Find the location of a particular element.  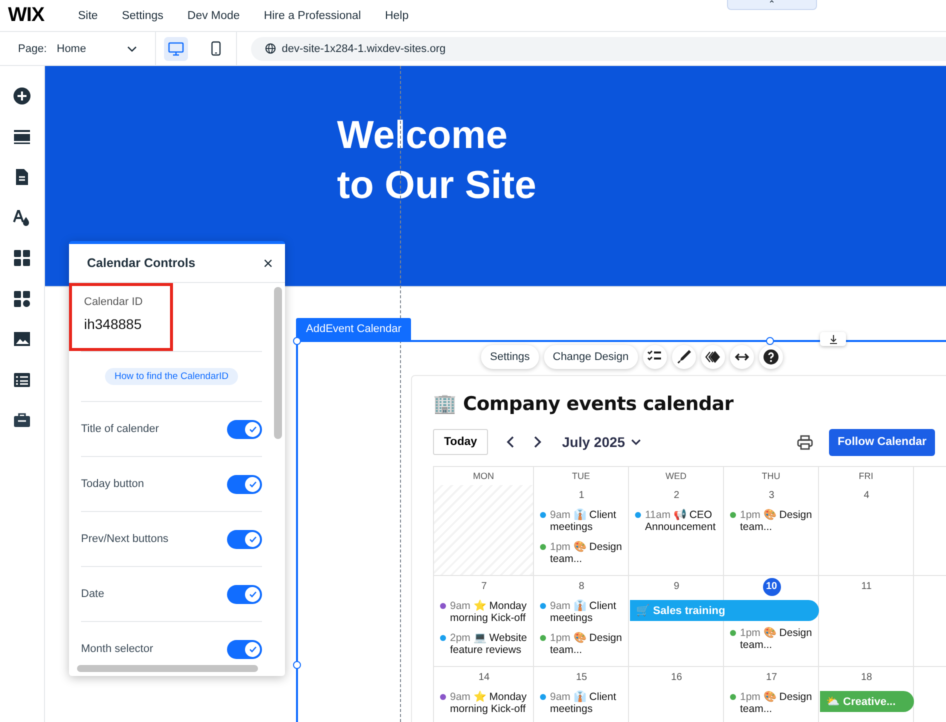

day-number: 18 is located at coordinates (867, 678).